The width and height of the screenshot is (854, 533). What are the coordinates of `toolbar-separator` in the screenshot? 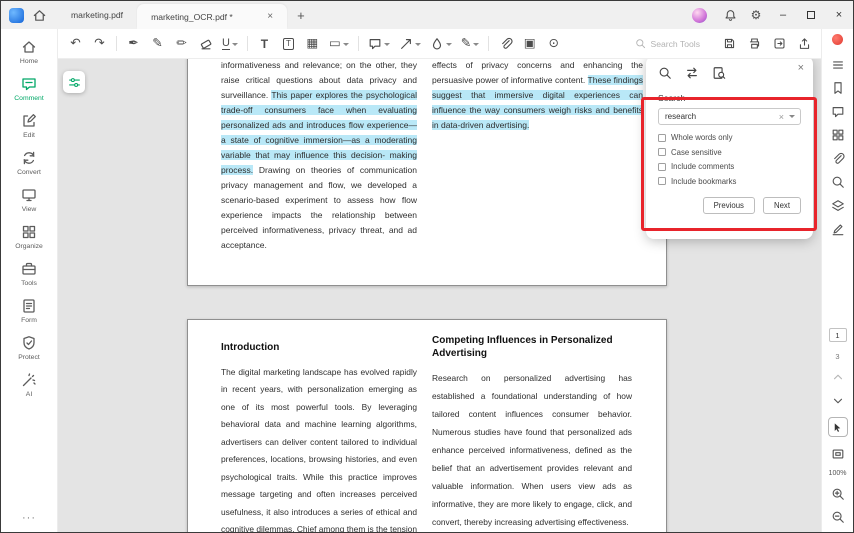 It's located at (489, 43).